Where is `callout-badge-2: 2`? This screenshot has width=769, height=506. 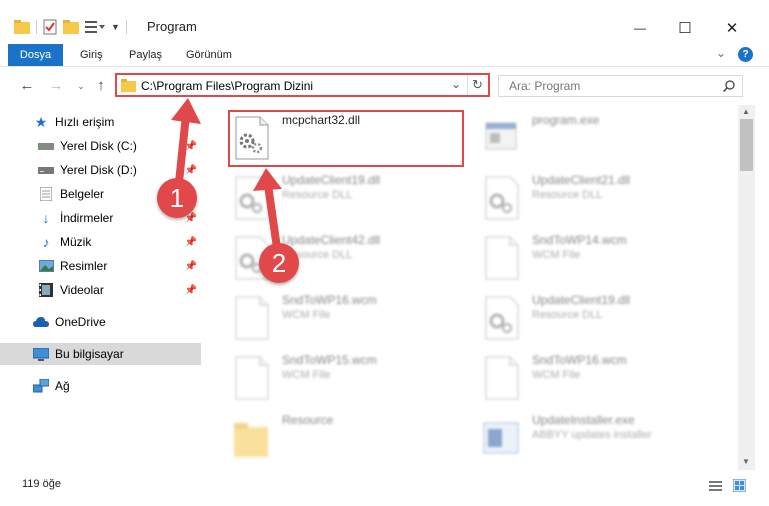 callout-badge-2: 2 is located at coordinates (279, 263).